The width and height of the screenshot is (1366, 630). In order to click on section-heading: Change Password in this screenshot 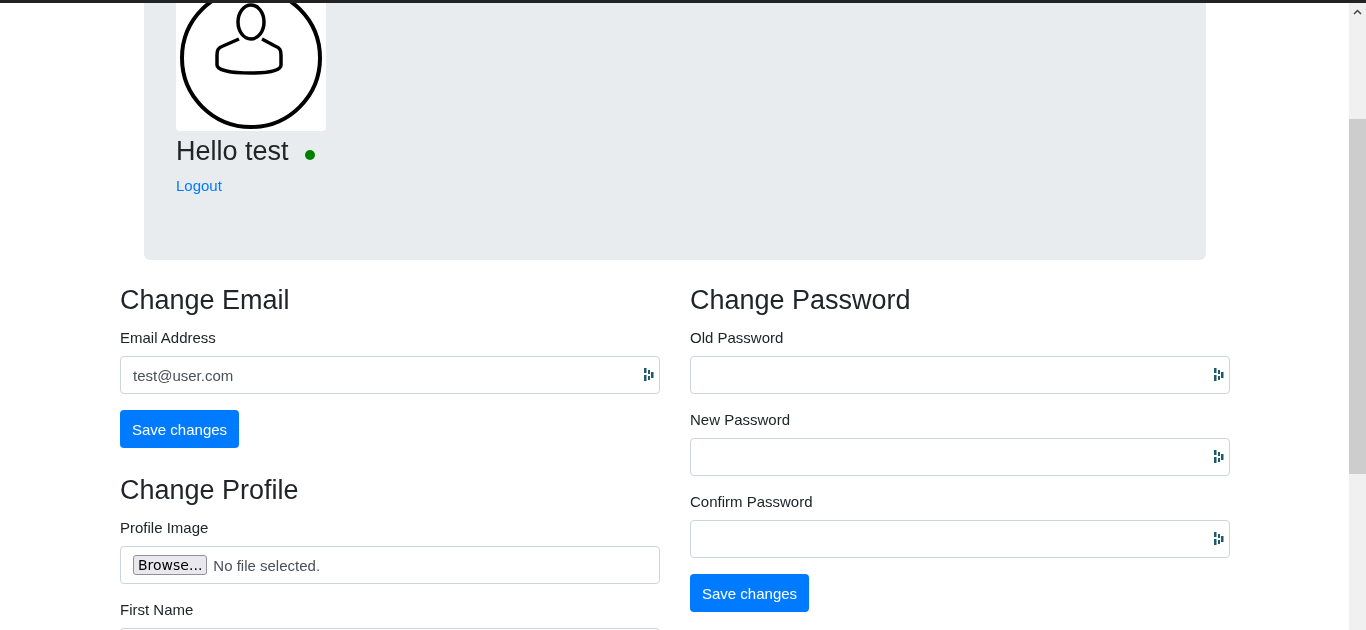, I will do `click(801, 300)`.